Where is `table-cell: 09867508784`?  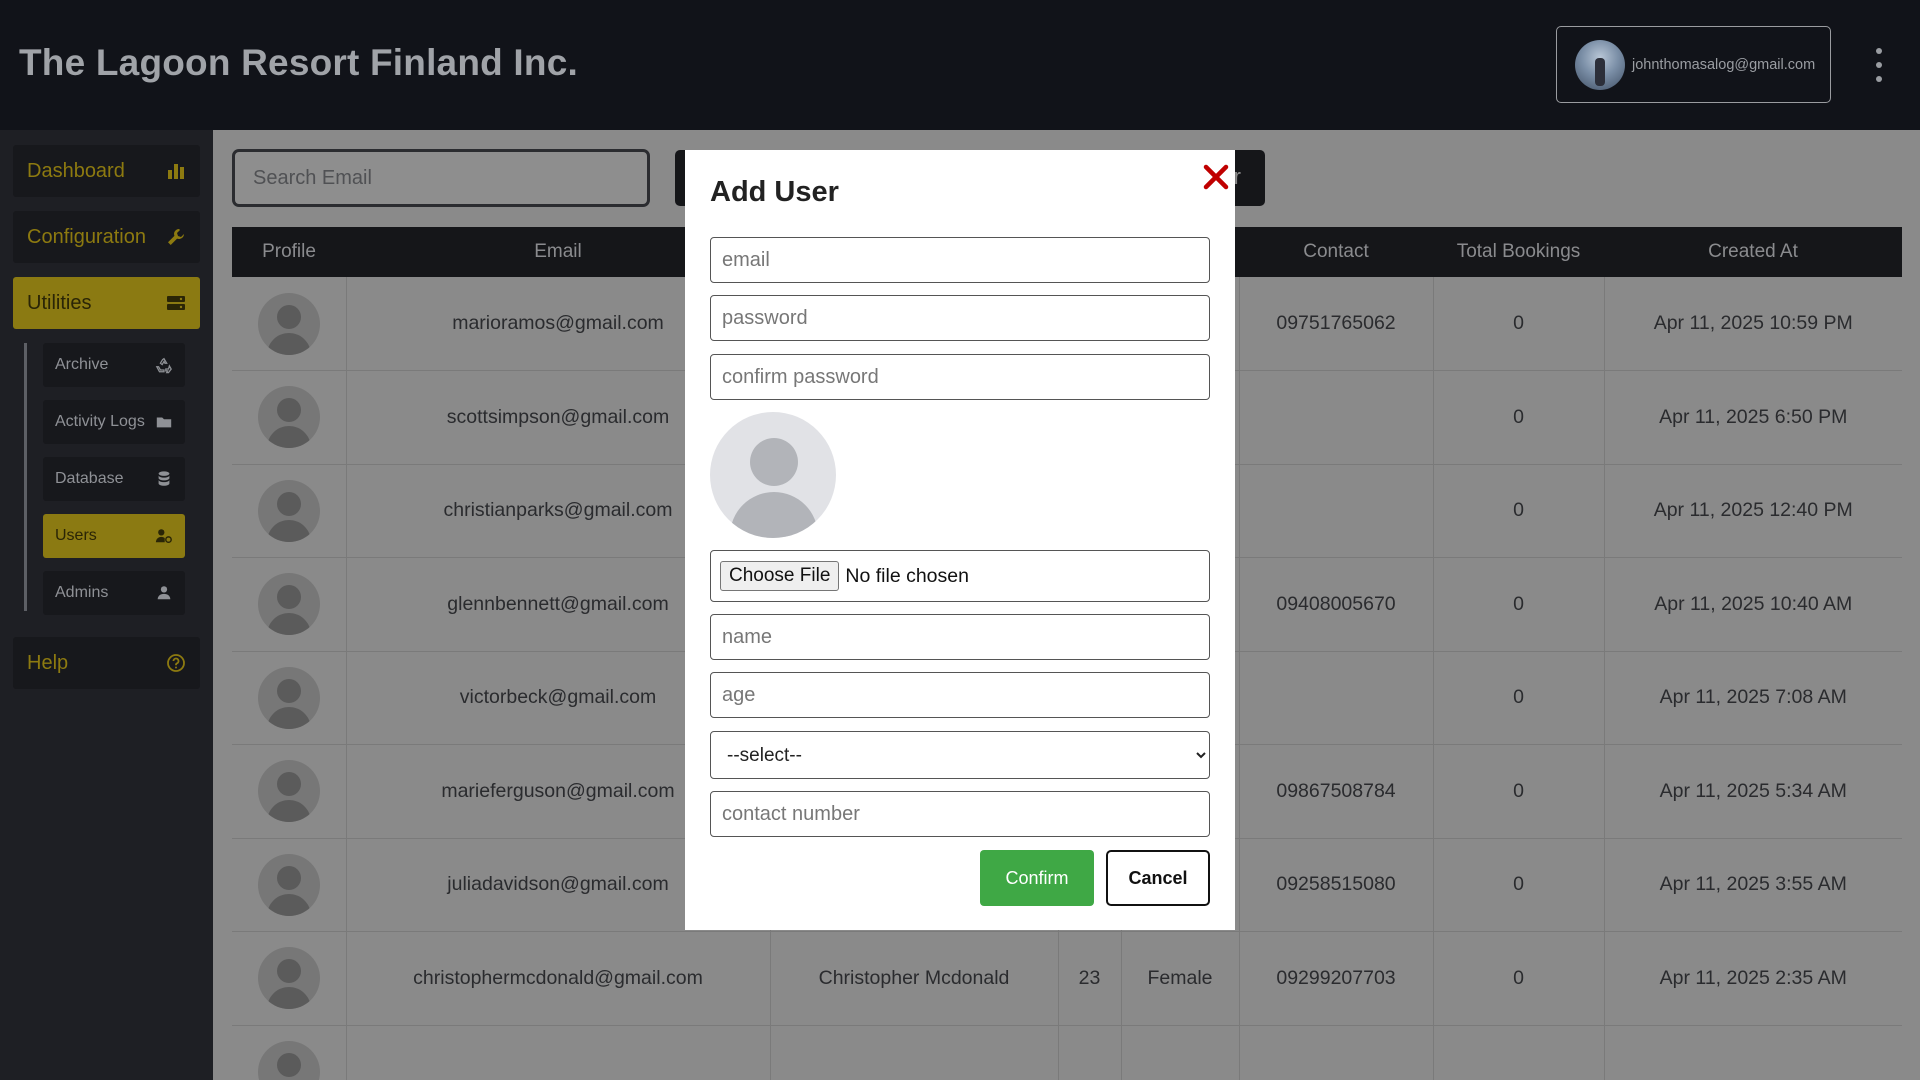 table-cell: 09867508784 is located at coordinates (1336, 791).